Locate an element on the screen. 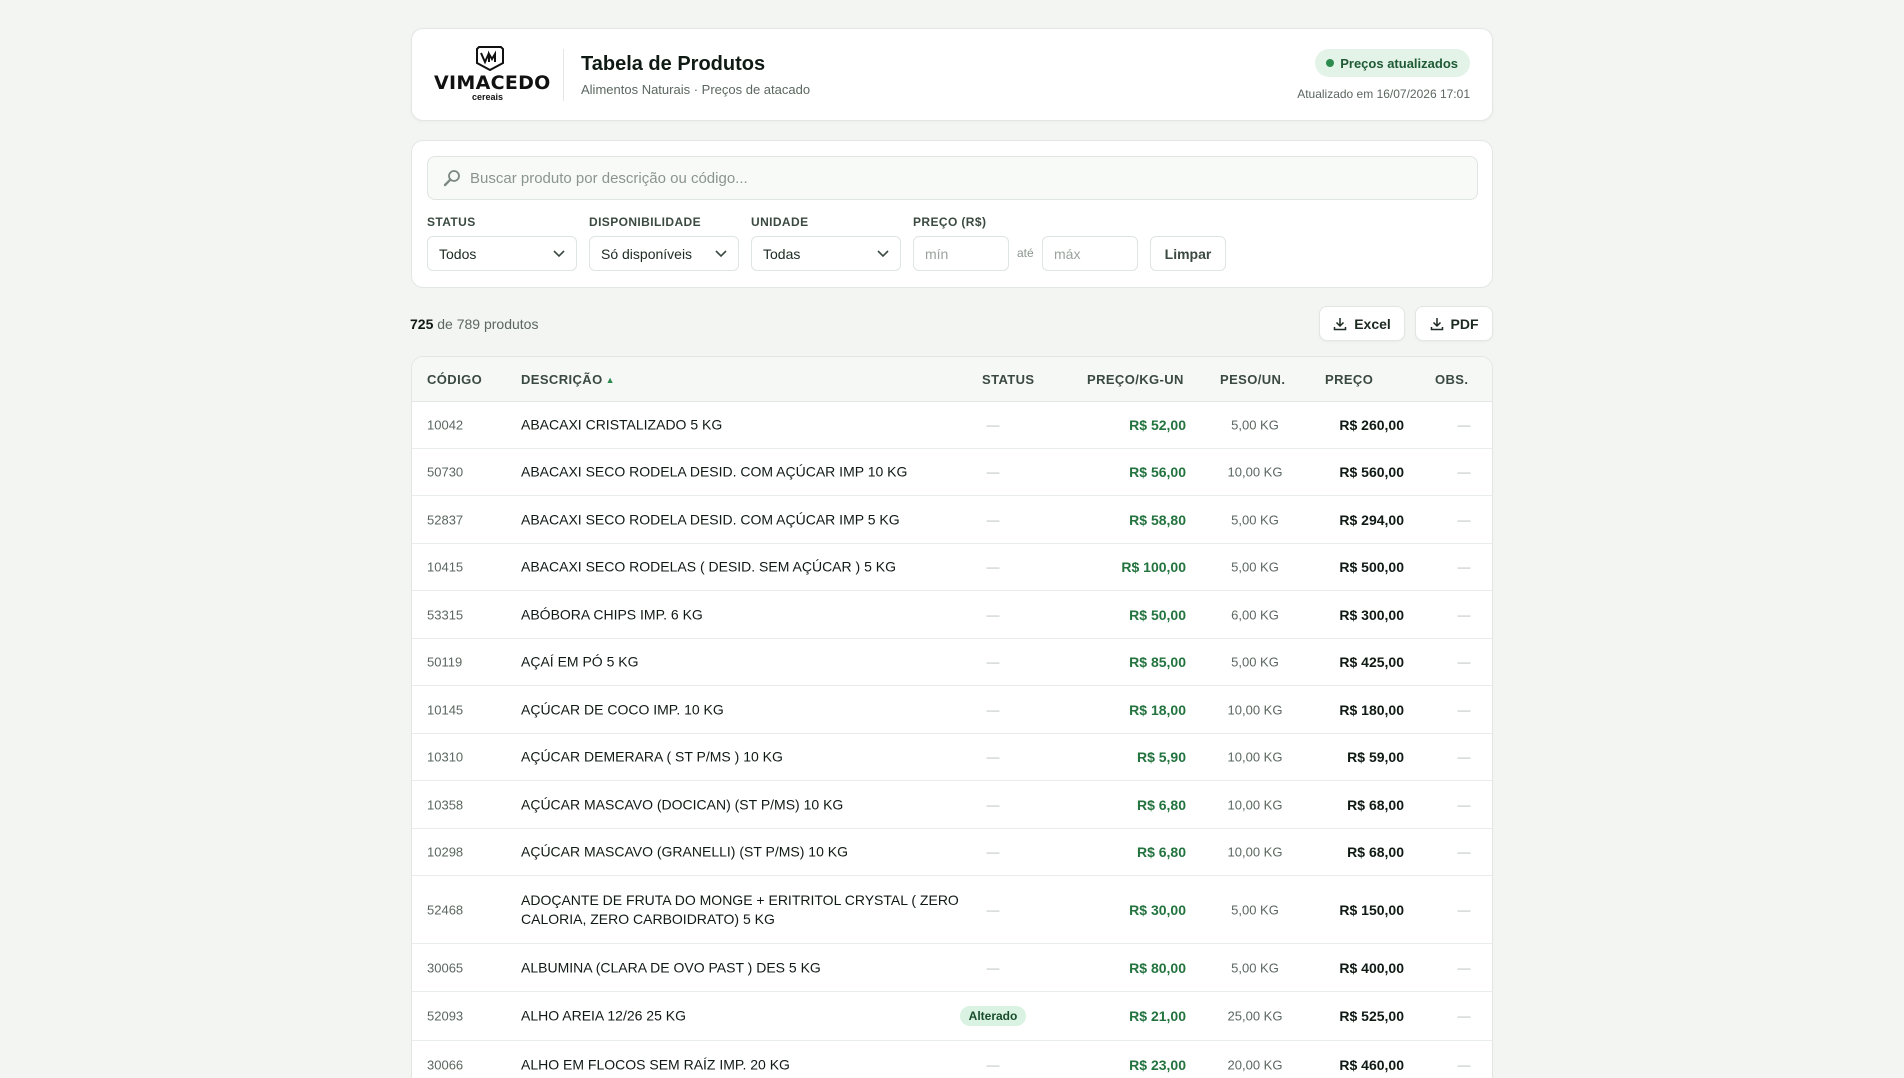 The width and height of the screenshot is (1904, 1078). cell-price: R$ 260,00 is located at coordinates (1371, 425).